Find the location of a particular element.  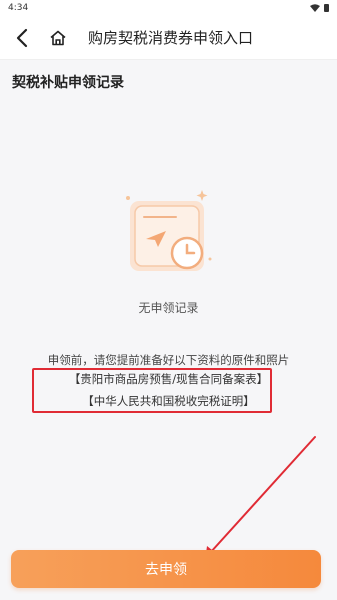

status-icons is located at coordinates (319, 8).